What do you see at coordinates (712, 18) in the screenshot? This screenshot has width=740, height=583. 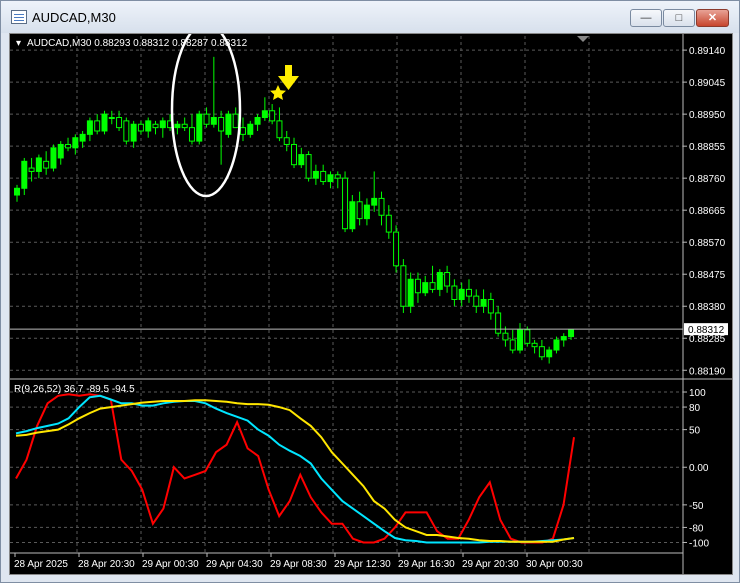 I see `close-button: ✕` at bounding box center [712, 18].